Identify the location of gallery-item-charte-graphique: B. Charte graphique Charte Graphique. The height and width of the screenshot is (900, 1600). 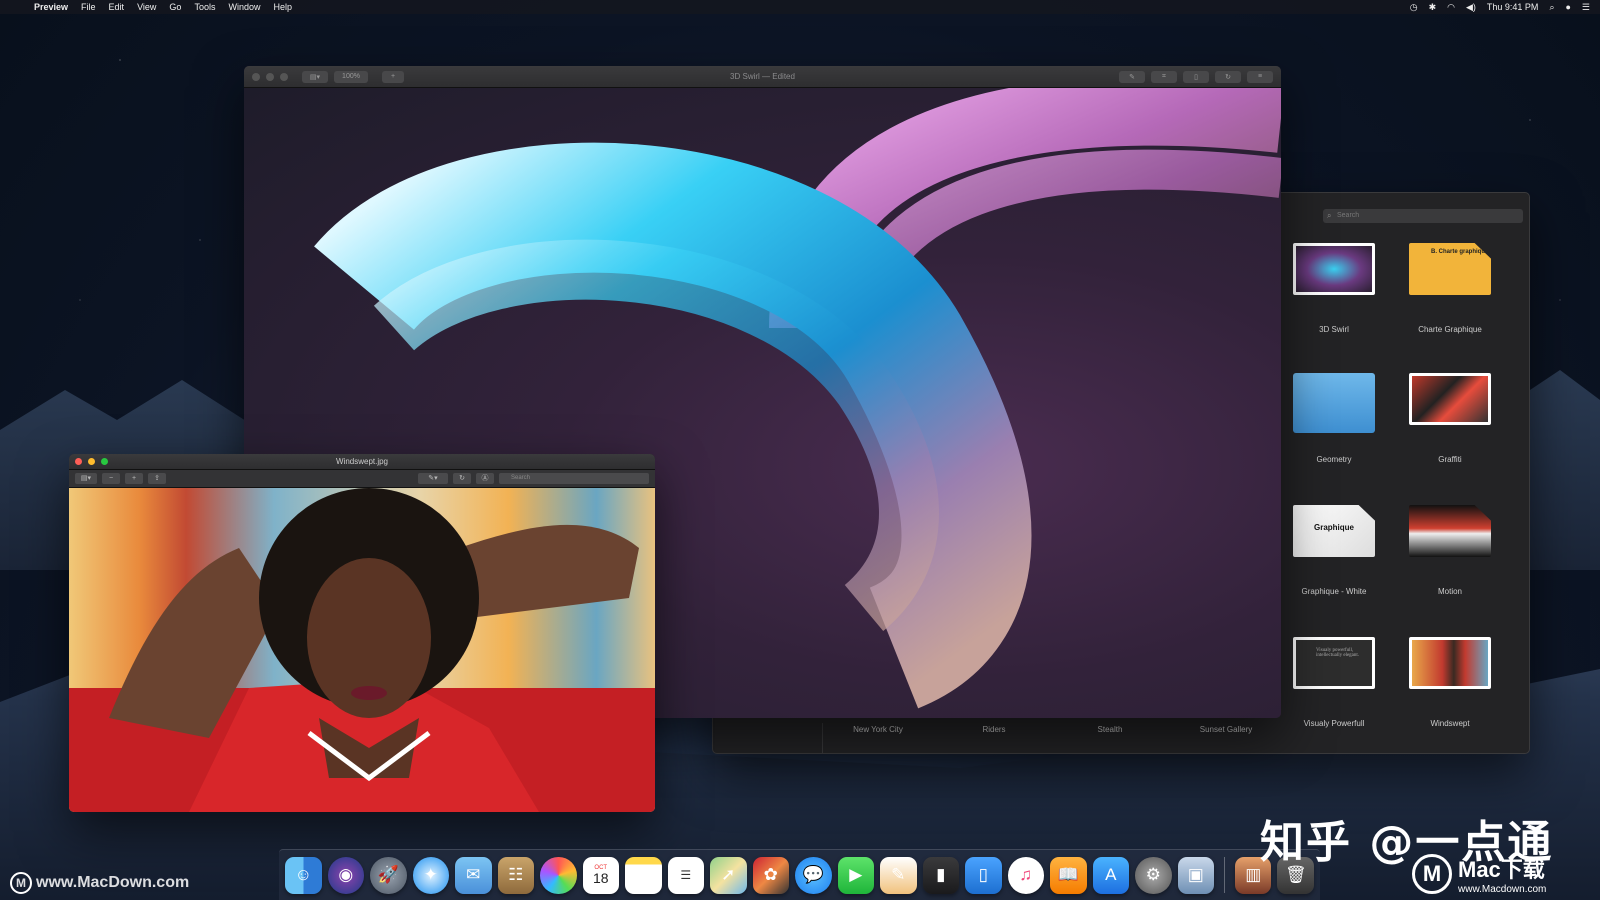
(1450, 288).